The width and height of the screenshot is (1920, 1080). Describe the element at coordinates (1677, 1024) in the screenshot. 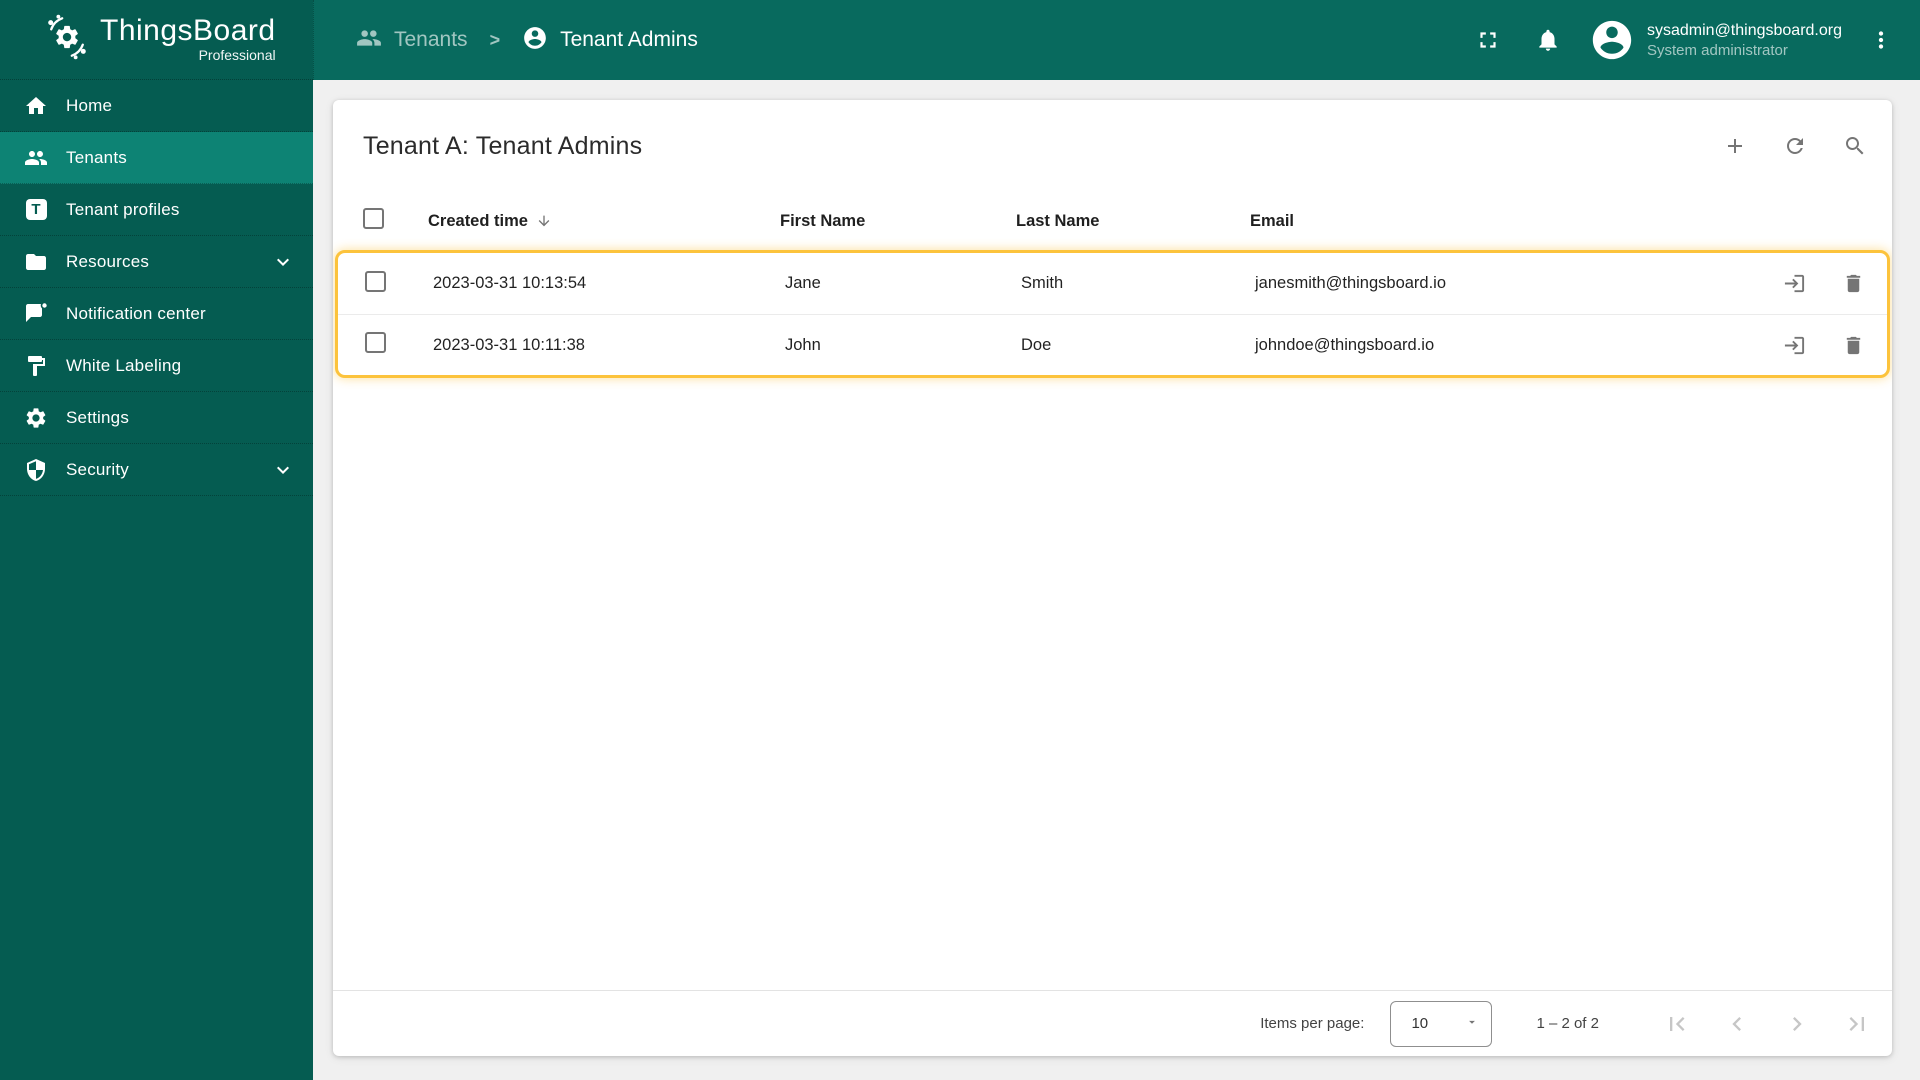

I see `first-page-icon` at that location.